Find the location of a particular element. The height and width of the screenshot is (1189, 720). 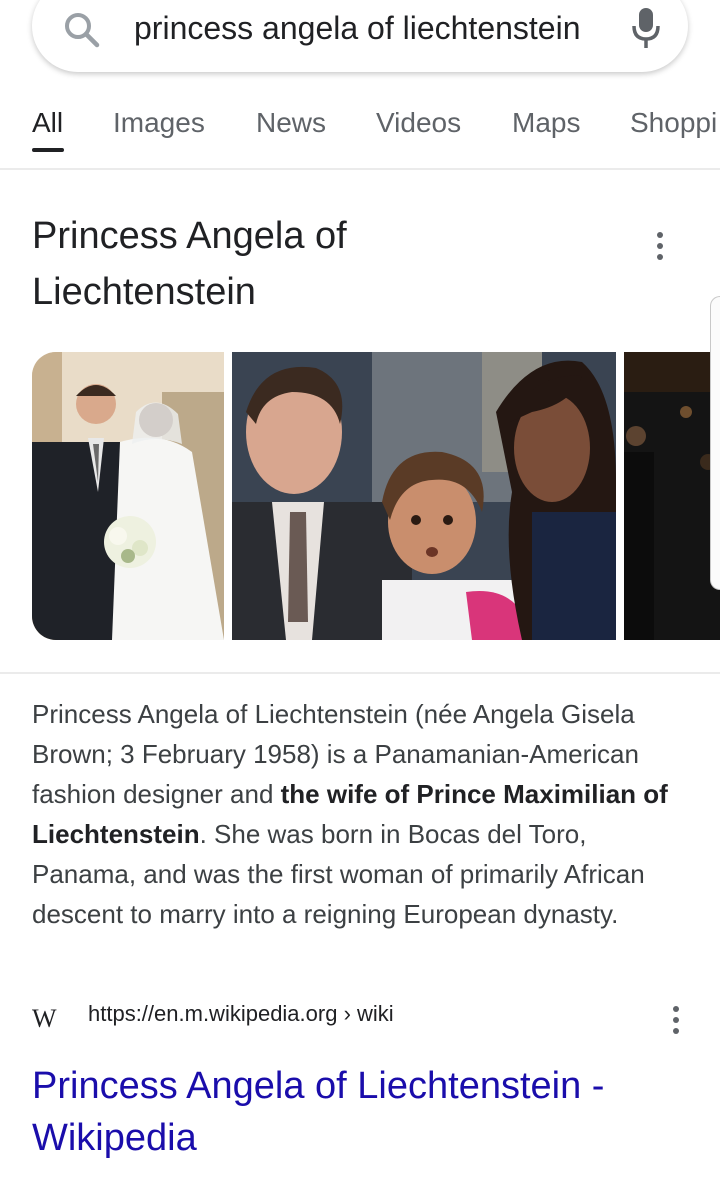

event-photo is located at coordinates (672, 496).